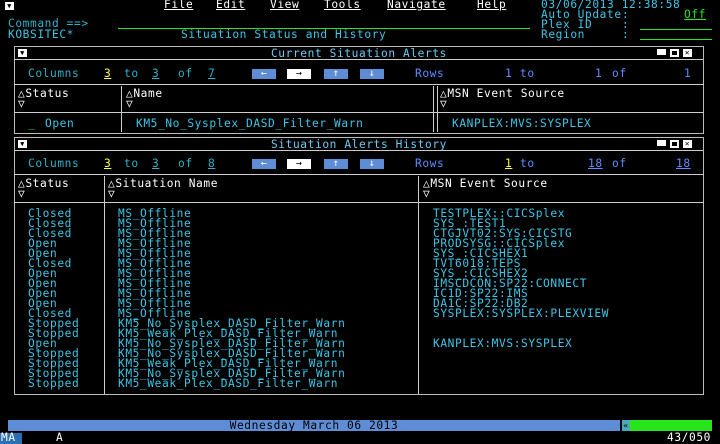 This screenshot has height=444, width=720. Describe the element at coordinates (156, 73) in the screenshot. I see `col-to-value: 3` at that location.